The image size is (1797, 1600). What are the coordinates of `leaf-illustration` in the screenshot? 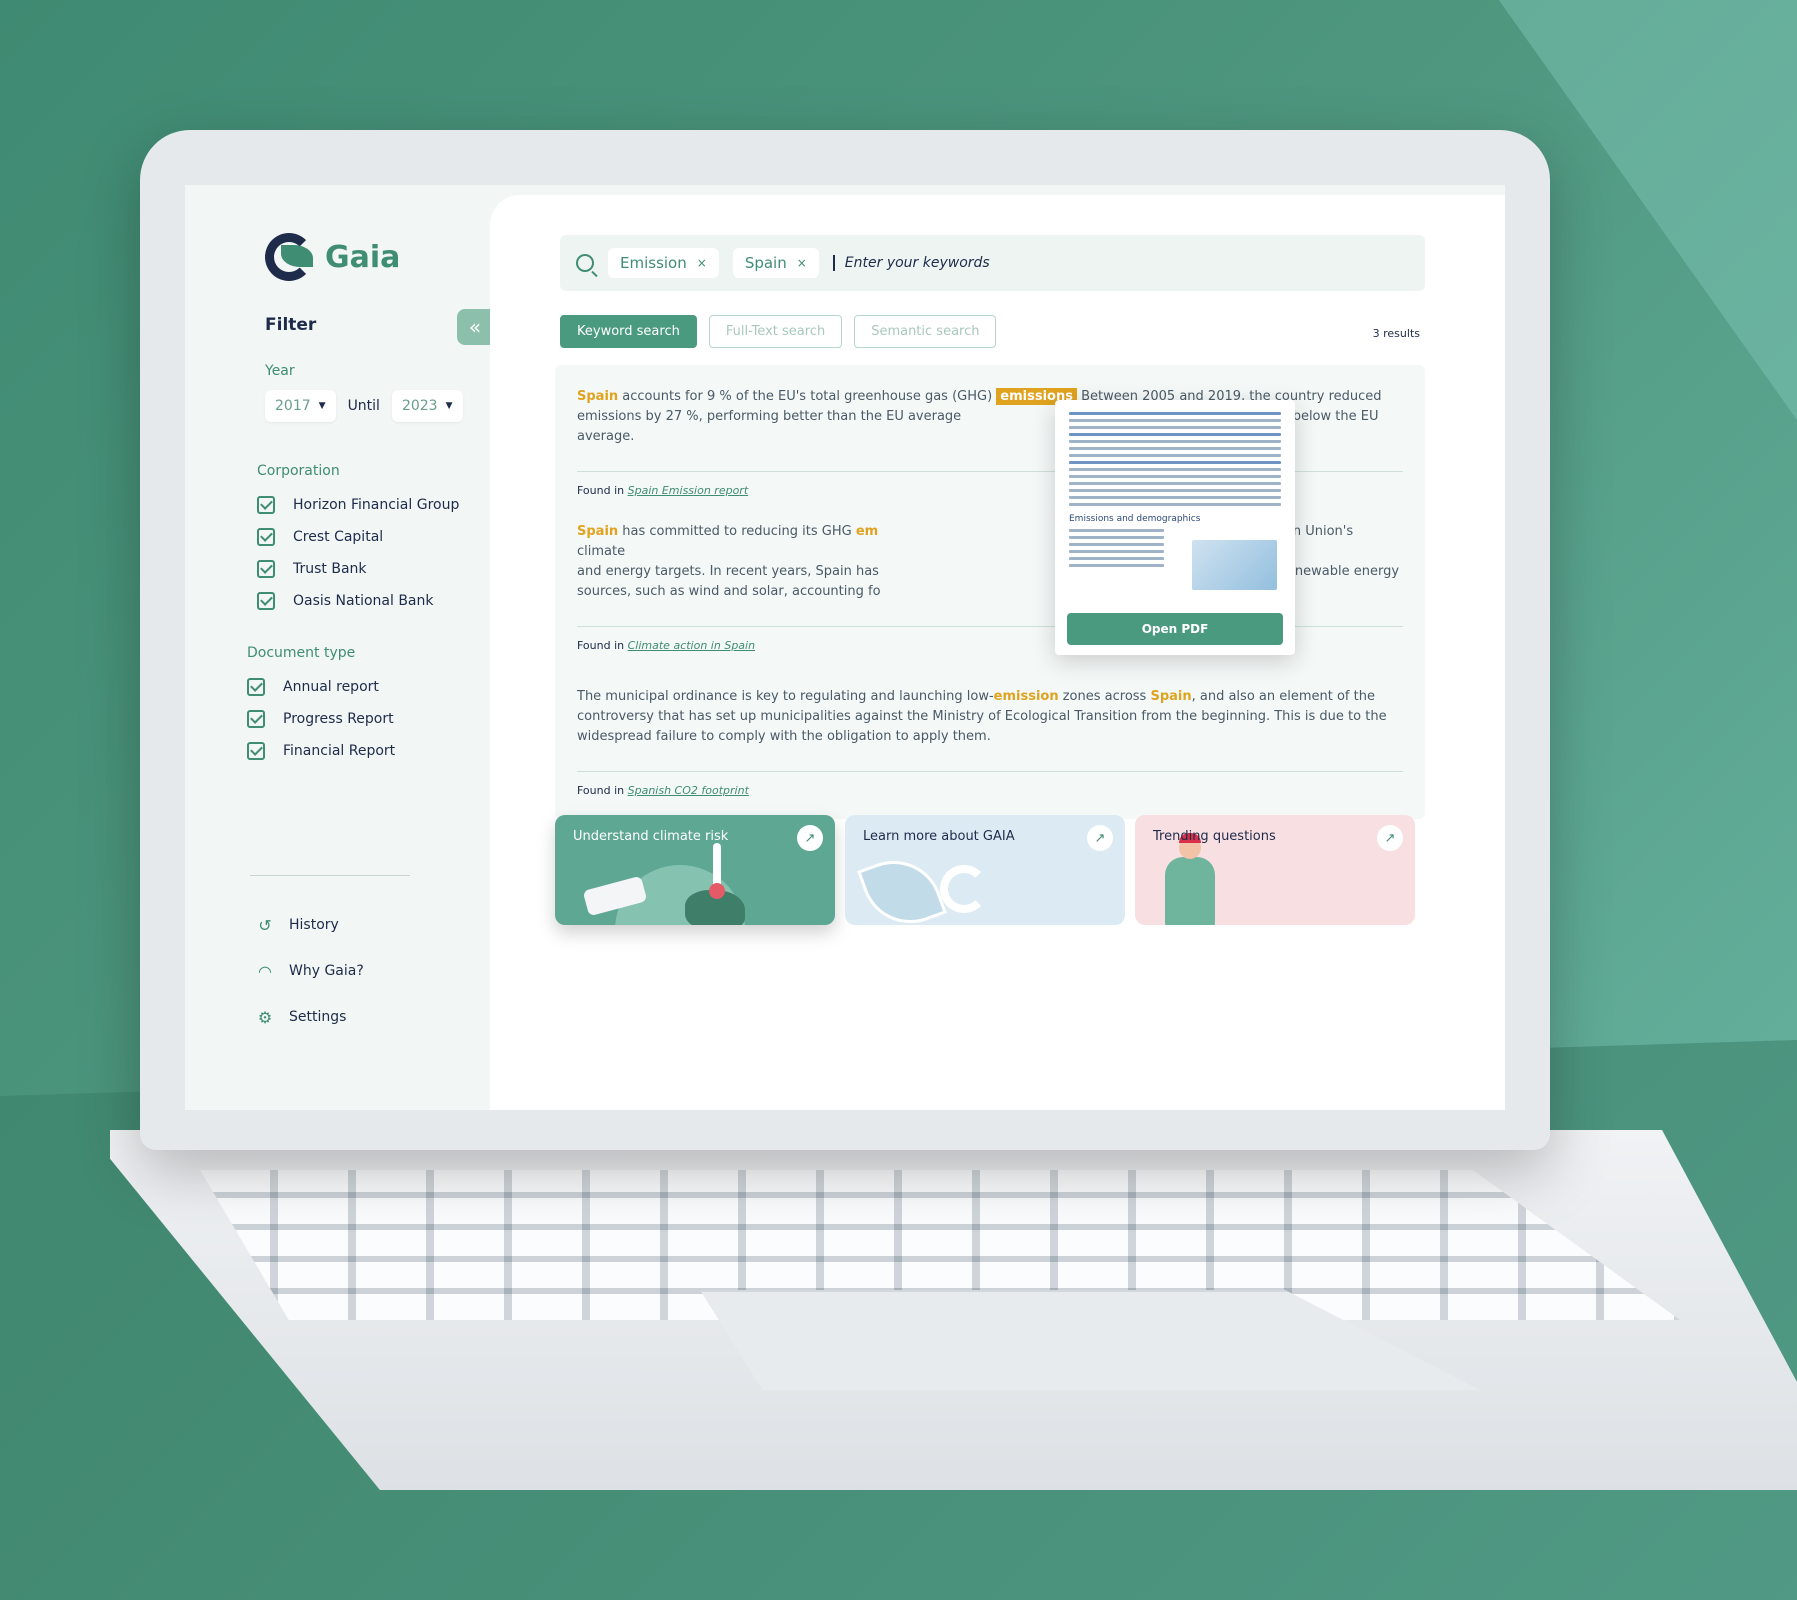 It's located at (902, 886).